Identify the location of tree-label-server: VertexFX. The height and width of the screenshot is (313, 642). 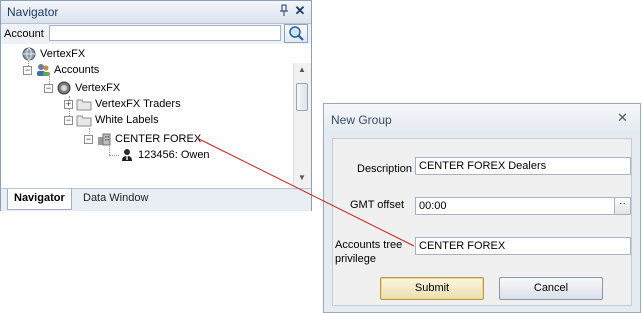
(98, 88).